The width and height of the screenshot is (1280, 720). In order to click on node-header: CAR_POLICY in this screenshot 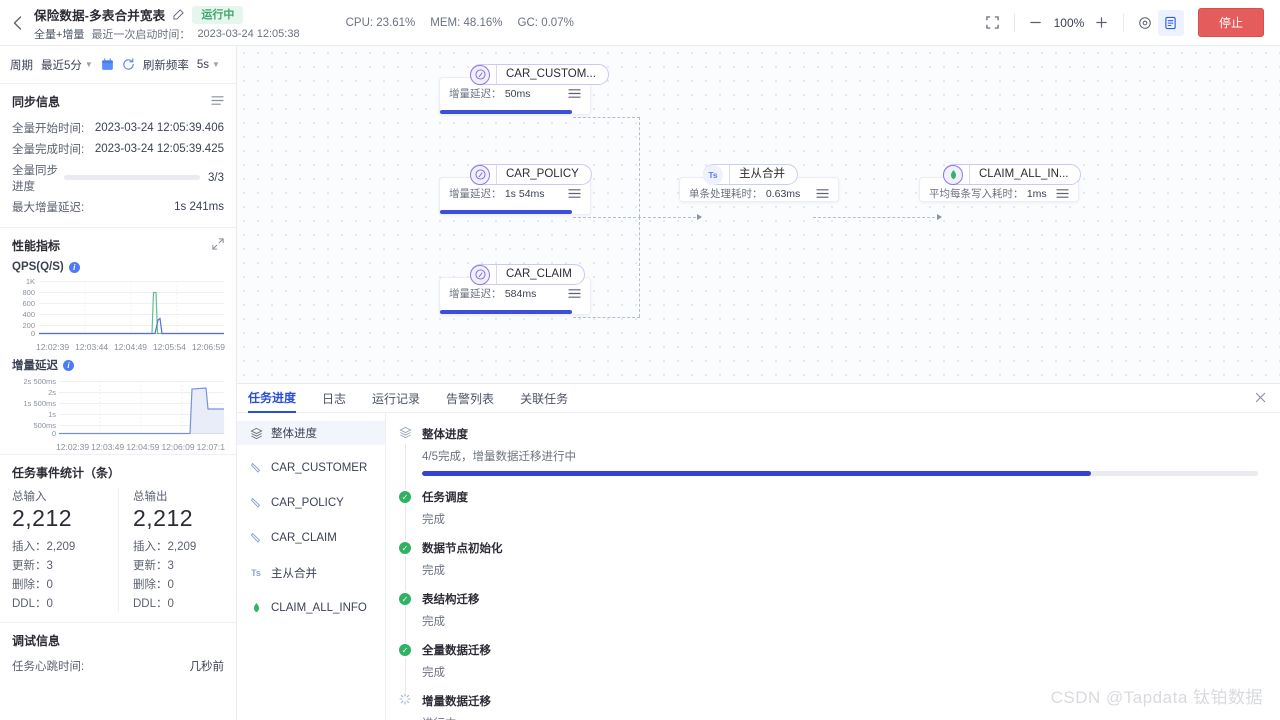, I will do `click(531, 174)`.